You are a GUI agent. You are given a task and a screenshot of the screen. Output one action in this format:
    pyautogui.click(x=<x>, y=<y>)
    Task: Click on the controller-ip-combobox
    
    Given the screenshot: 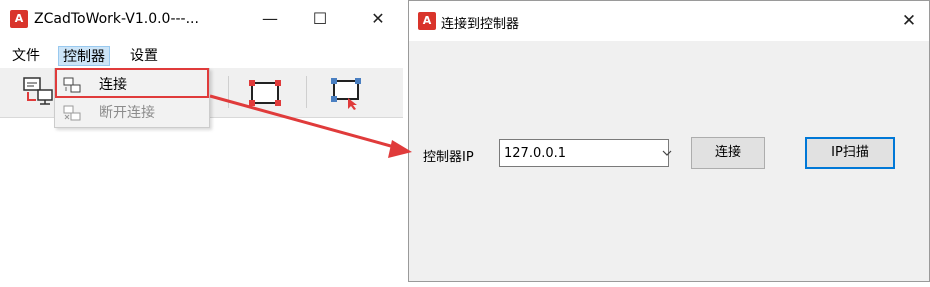 What is the action you would take?
    pyautogui.click(x=585, y=153)
    